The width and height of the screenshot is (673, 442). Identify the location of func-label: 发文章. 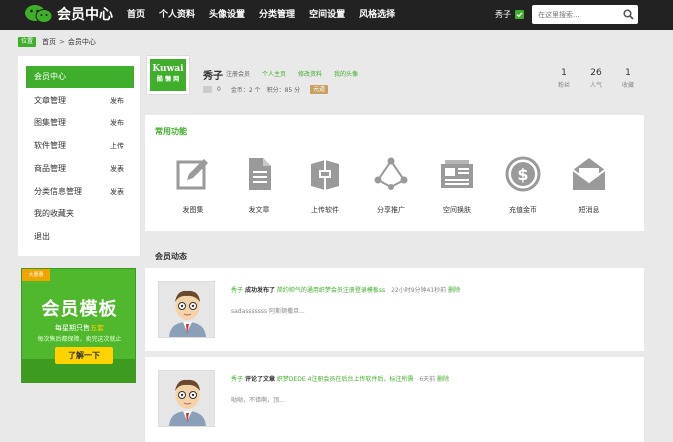
(259, 210).